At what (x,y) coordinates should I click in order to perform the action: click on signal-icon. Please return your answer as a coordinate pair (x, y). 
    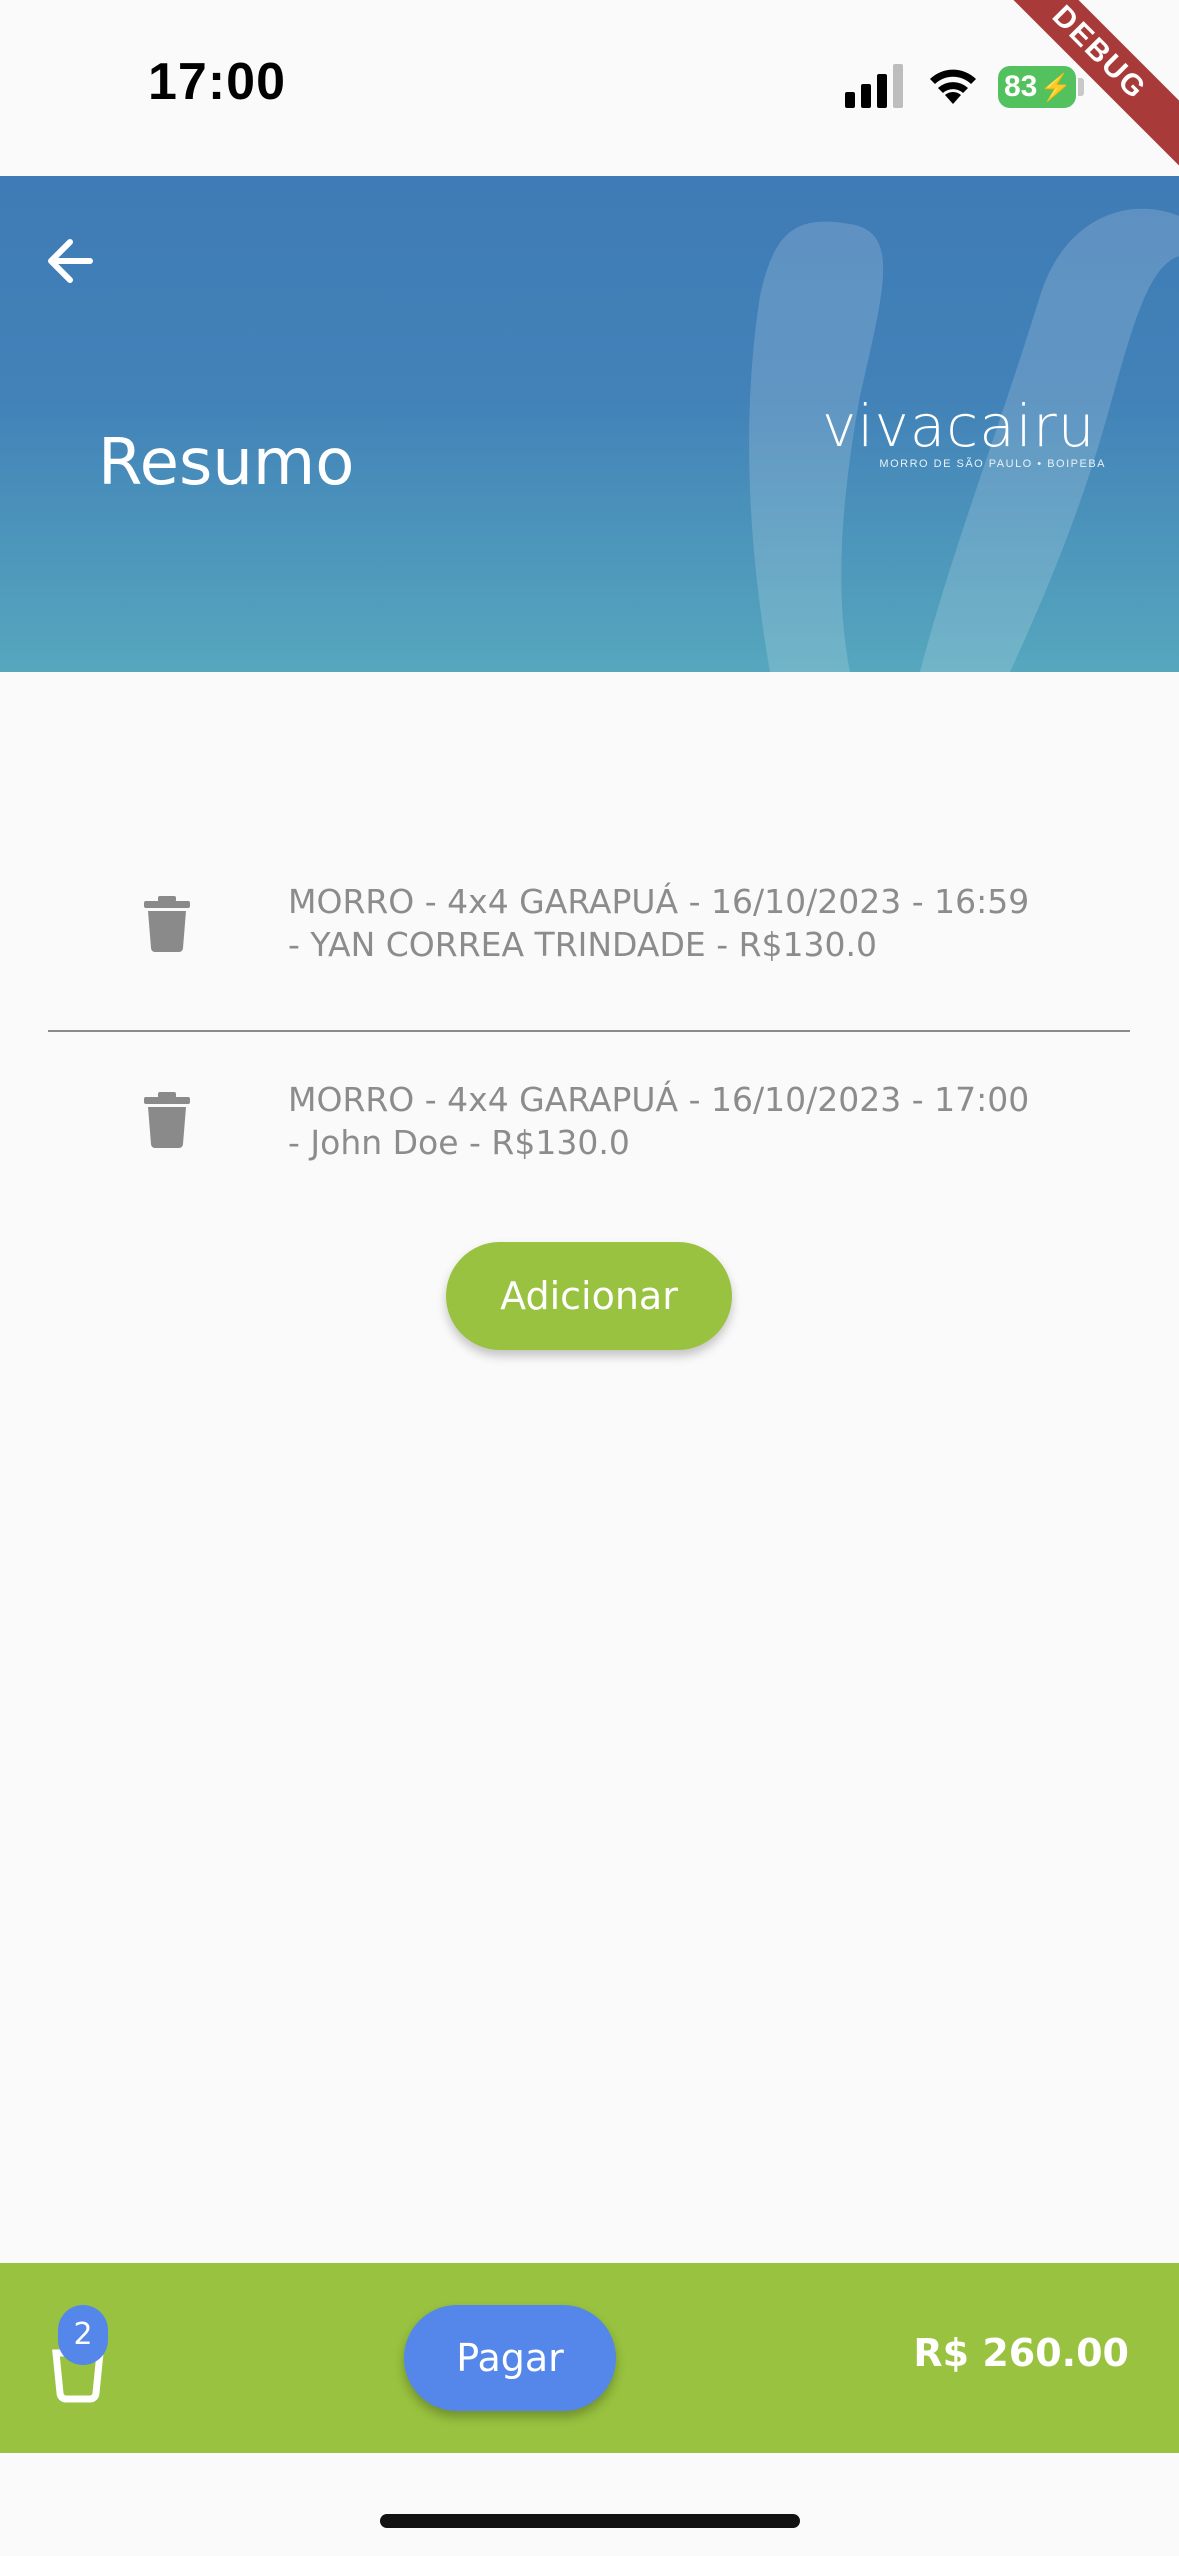
    Looking at the image, I should click on (874, 86).